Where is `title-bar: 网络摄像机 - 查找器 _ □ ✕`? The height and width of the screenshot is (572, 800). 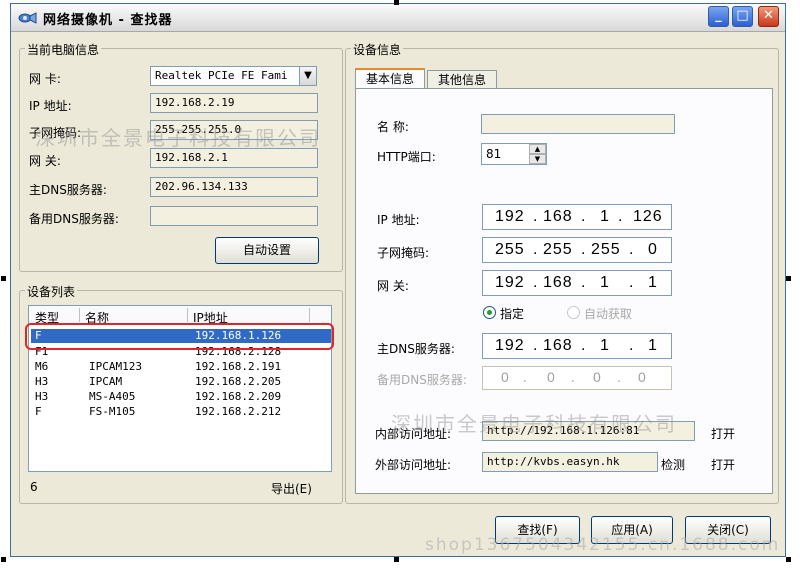
title-bar: 网络摄像机 - 查找器 _ □ ✕ is located at coordinates (398, 18).